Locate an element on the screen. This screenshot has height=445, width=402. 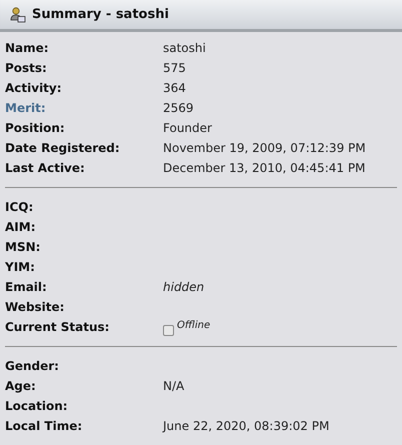
field-value: satoshi is located at coordinates (184, 48).